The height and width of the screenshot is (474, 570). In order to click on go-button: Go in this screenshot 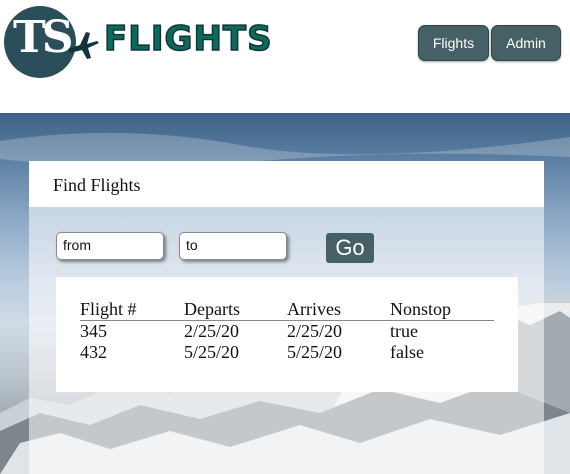, I will do `click(350, 248)`.